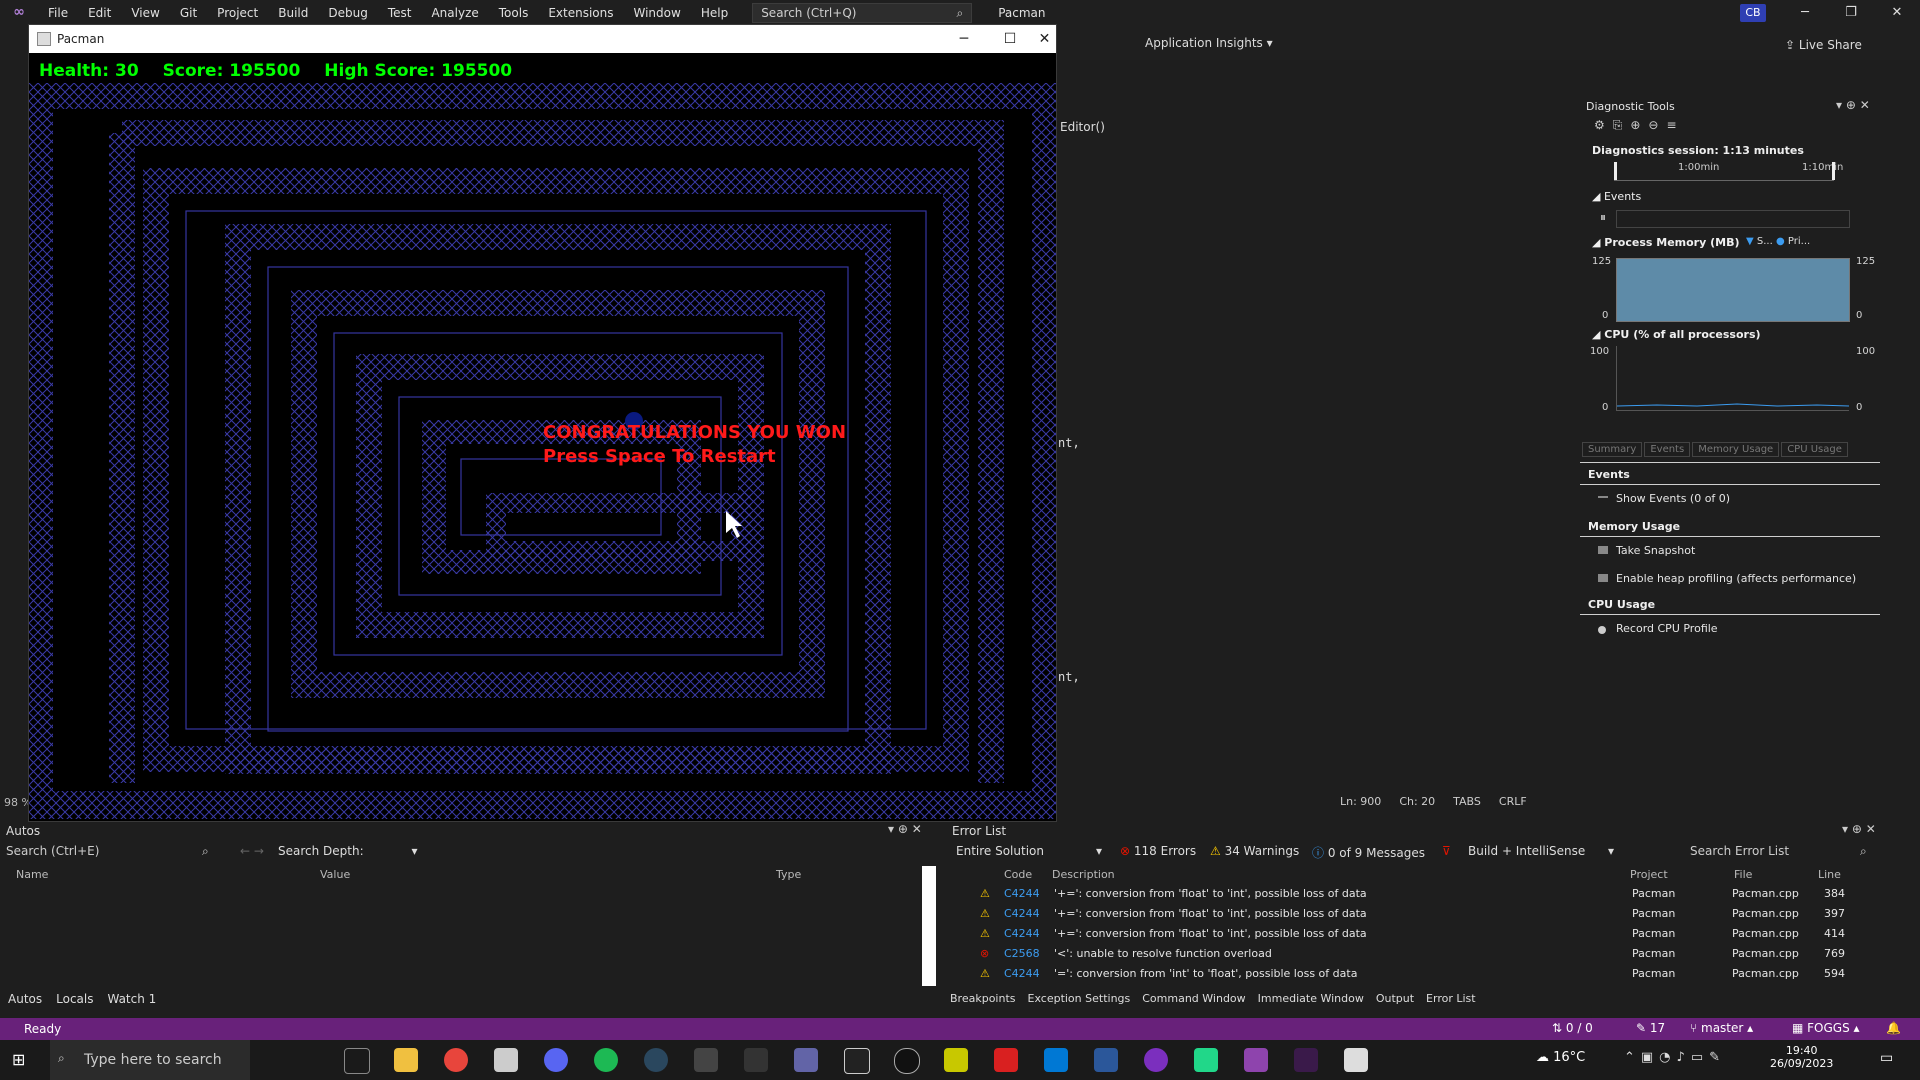 This screenshot has height=1080, width=1920. What do you see at coordinates (400, 13) in the screenshot?
I see `menu-test: Test` at bounding box center [400, 13].